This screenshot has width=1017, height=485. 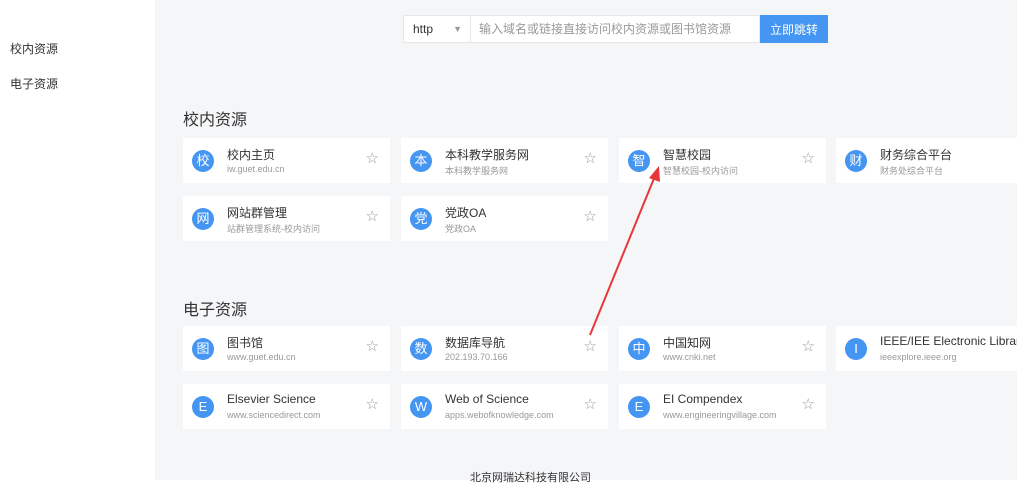 I want to click on resource-name: IEEE/IEE Electronic Library, so click(x=948, y=341).